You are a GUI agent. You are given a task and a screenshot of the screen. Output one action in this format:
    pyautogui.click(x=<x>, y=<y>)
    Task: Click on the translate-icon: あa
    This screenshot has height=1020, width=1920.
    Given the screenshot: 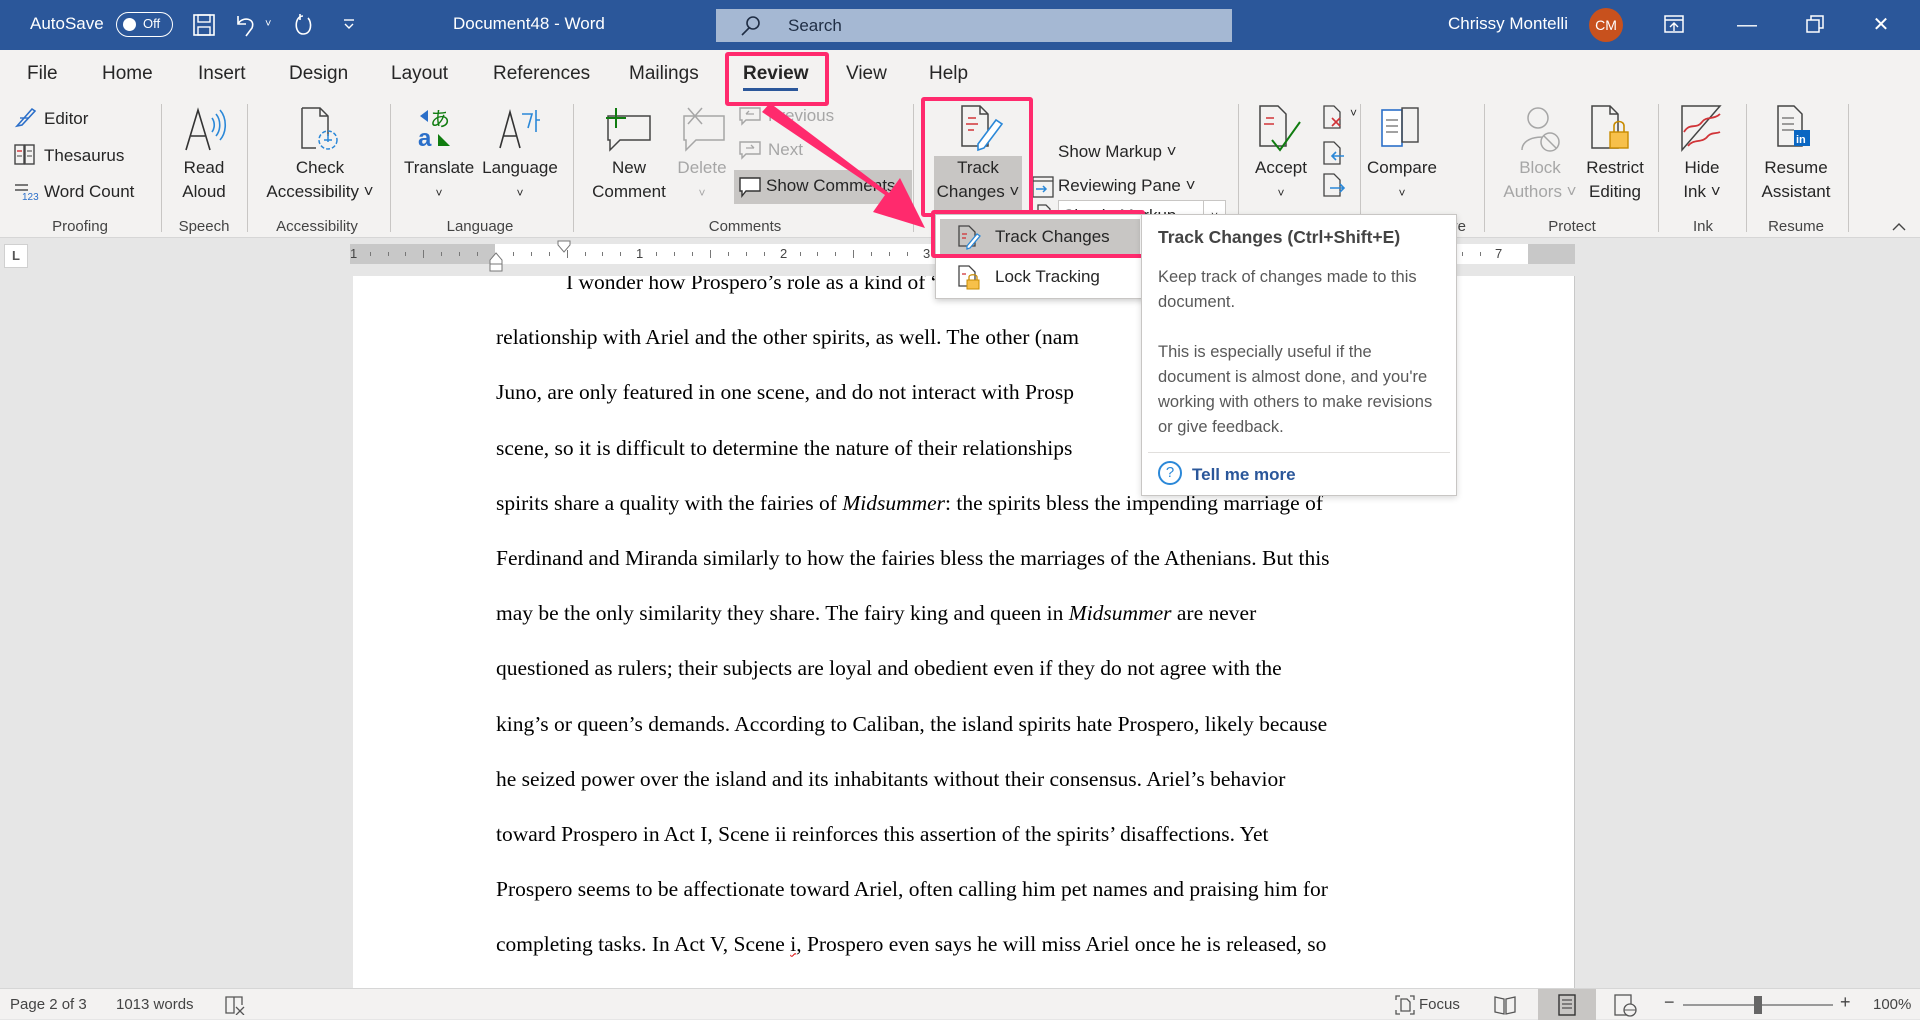 What is the action you would take?
    pyautogui.click(x=434, y=129)
    